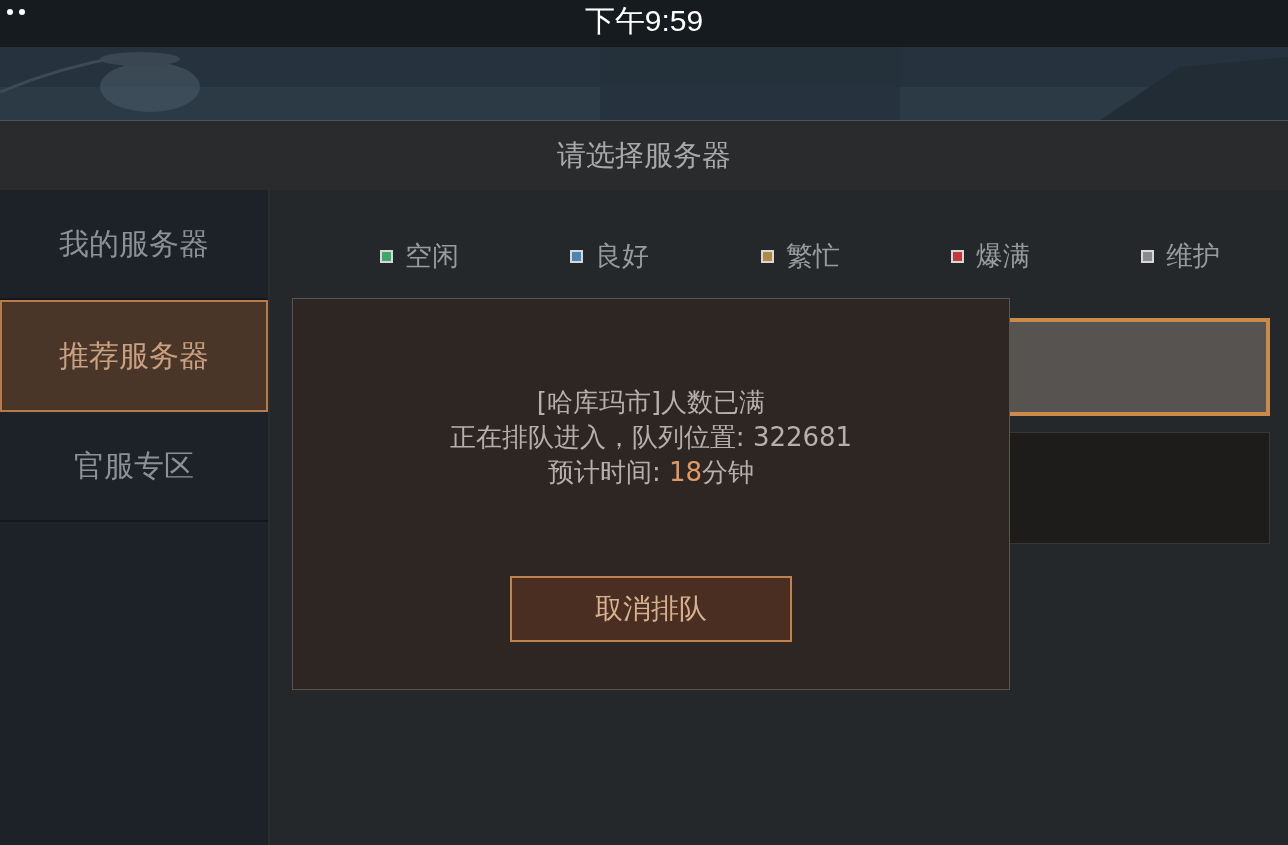 Image resolution: width=1288 pixels, height=845 pixels. I want to click on dialog-message: [哈库玛市]人数已满, so click(651, 402).